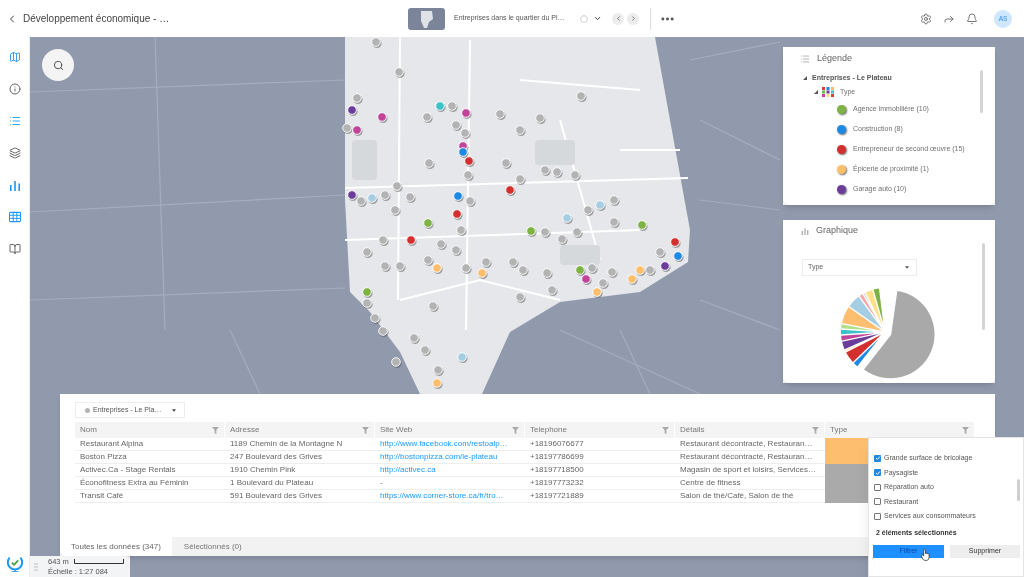  What do you see at coordinates (816, 92) in the screenshot?
I see `tree-toggle-icon` at bounding box center [816, 92].